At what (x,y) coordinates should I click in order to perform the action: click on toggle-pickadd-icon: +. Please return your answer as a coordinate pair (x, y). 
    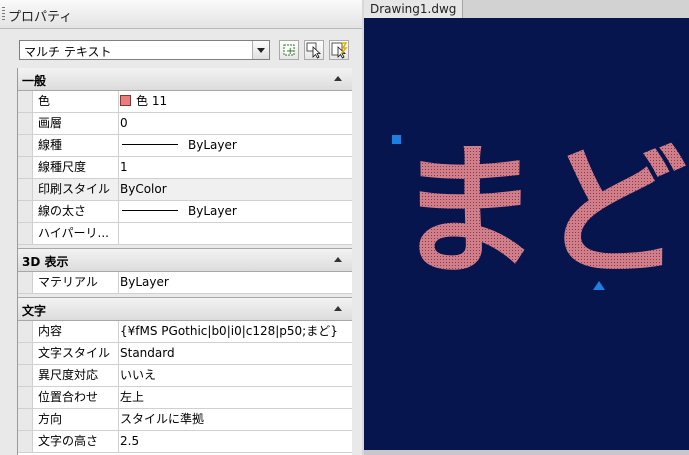
    Looking at the image, I should click on (289, 50).